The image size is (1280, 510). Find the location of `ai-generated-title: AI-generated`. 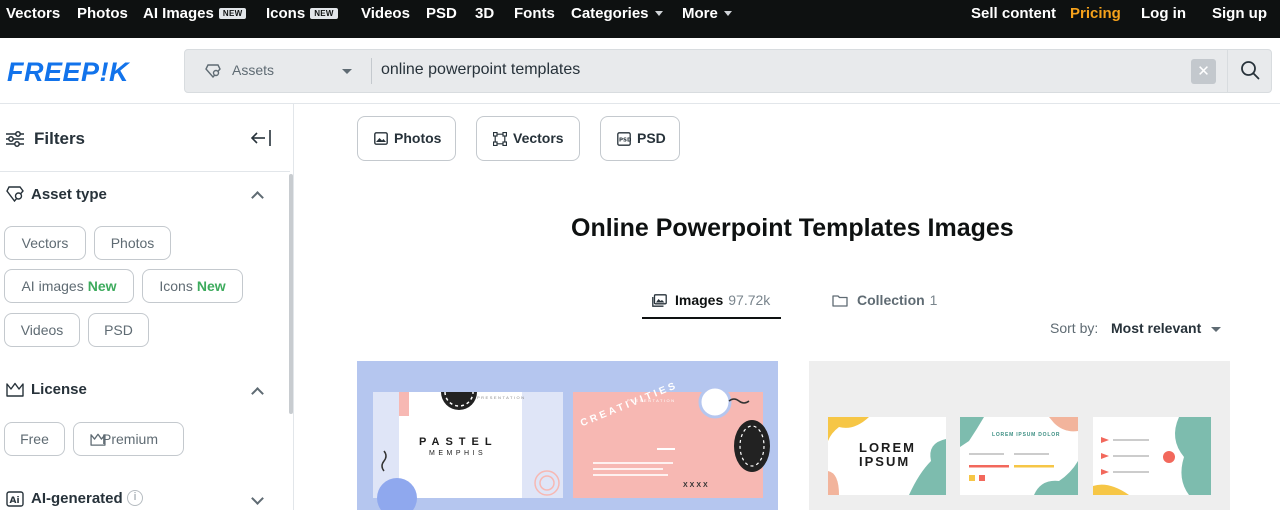

ai-generated-title: AI-generated is located at coordinates (77, 498).